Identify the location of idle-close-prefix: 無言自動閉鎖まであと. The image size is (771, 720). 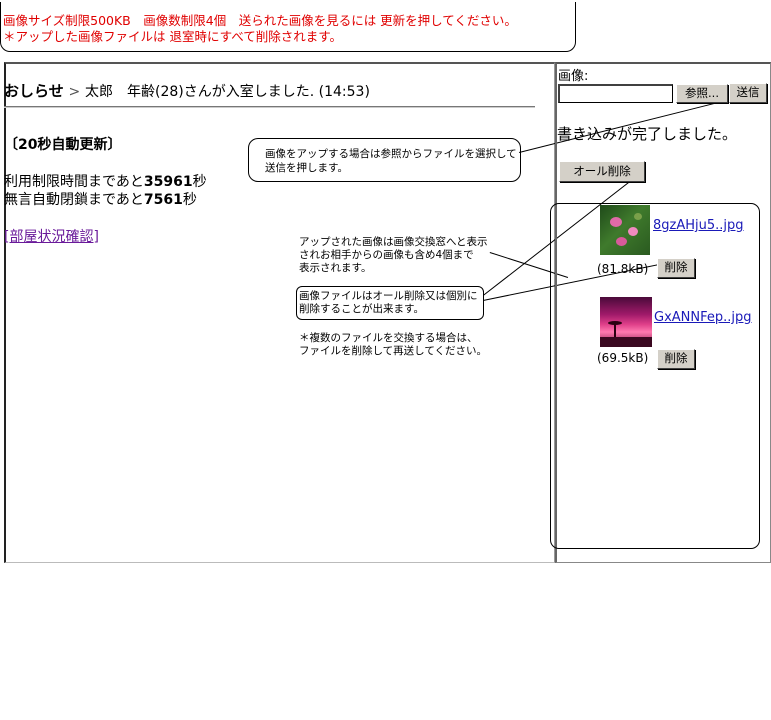
(74, 200).